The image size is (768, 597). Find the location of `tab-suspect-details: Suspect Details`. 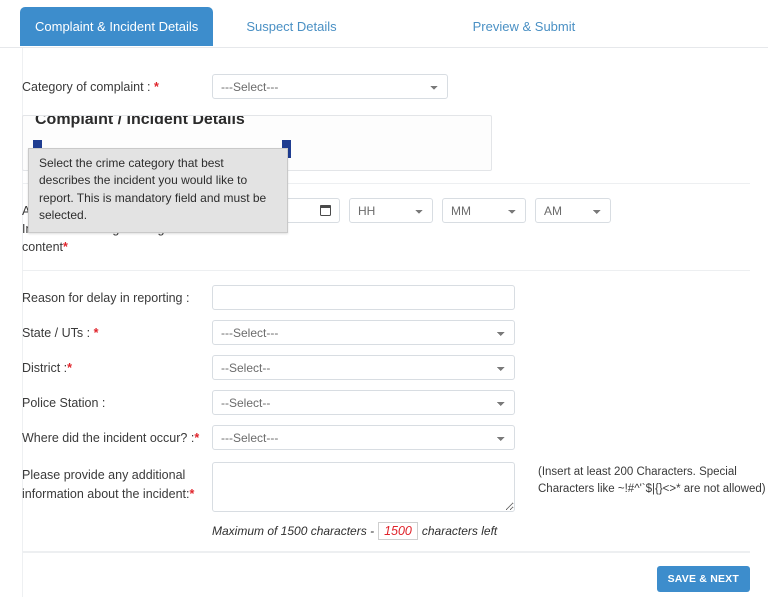

tab-suspect-details: Suspect Details is located at coordinates (291, 20).